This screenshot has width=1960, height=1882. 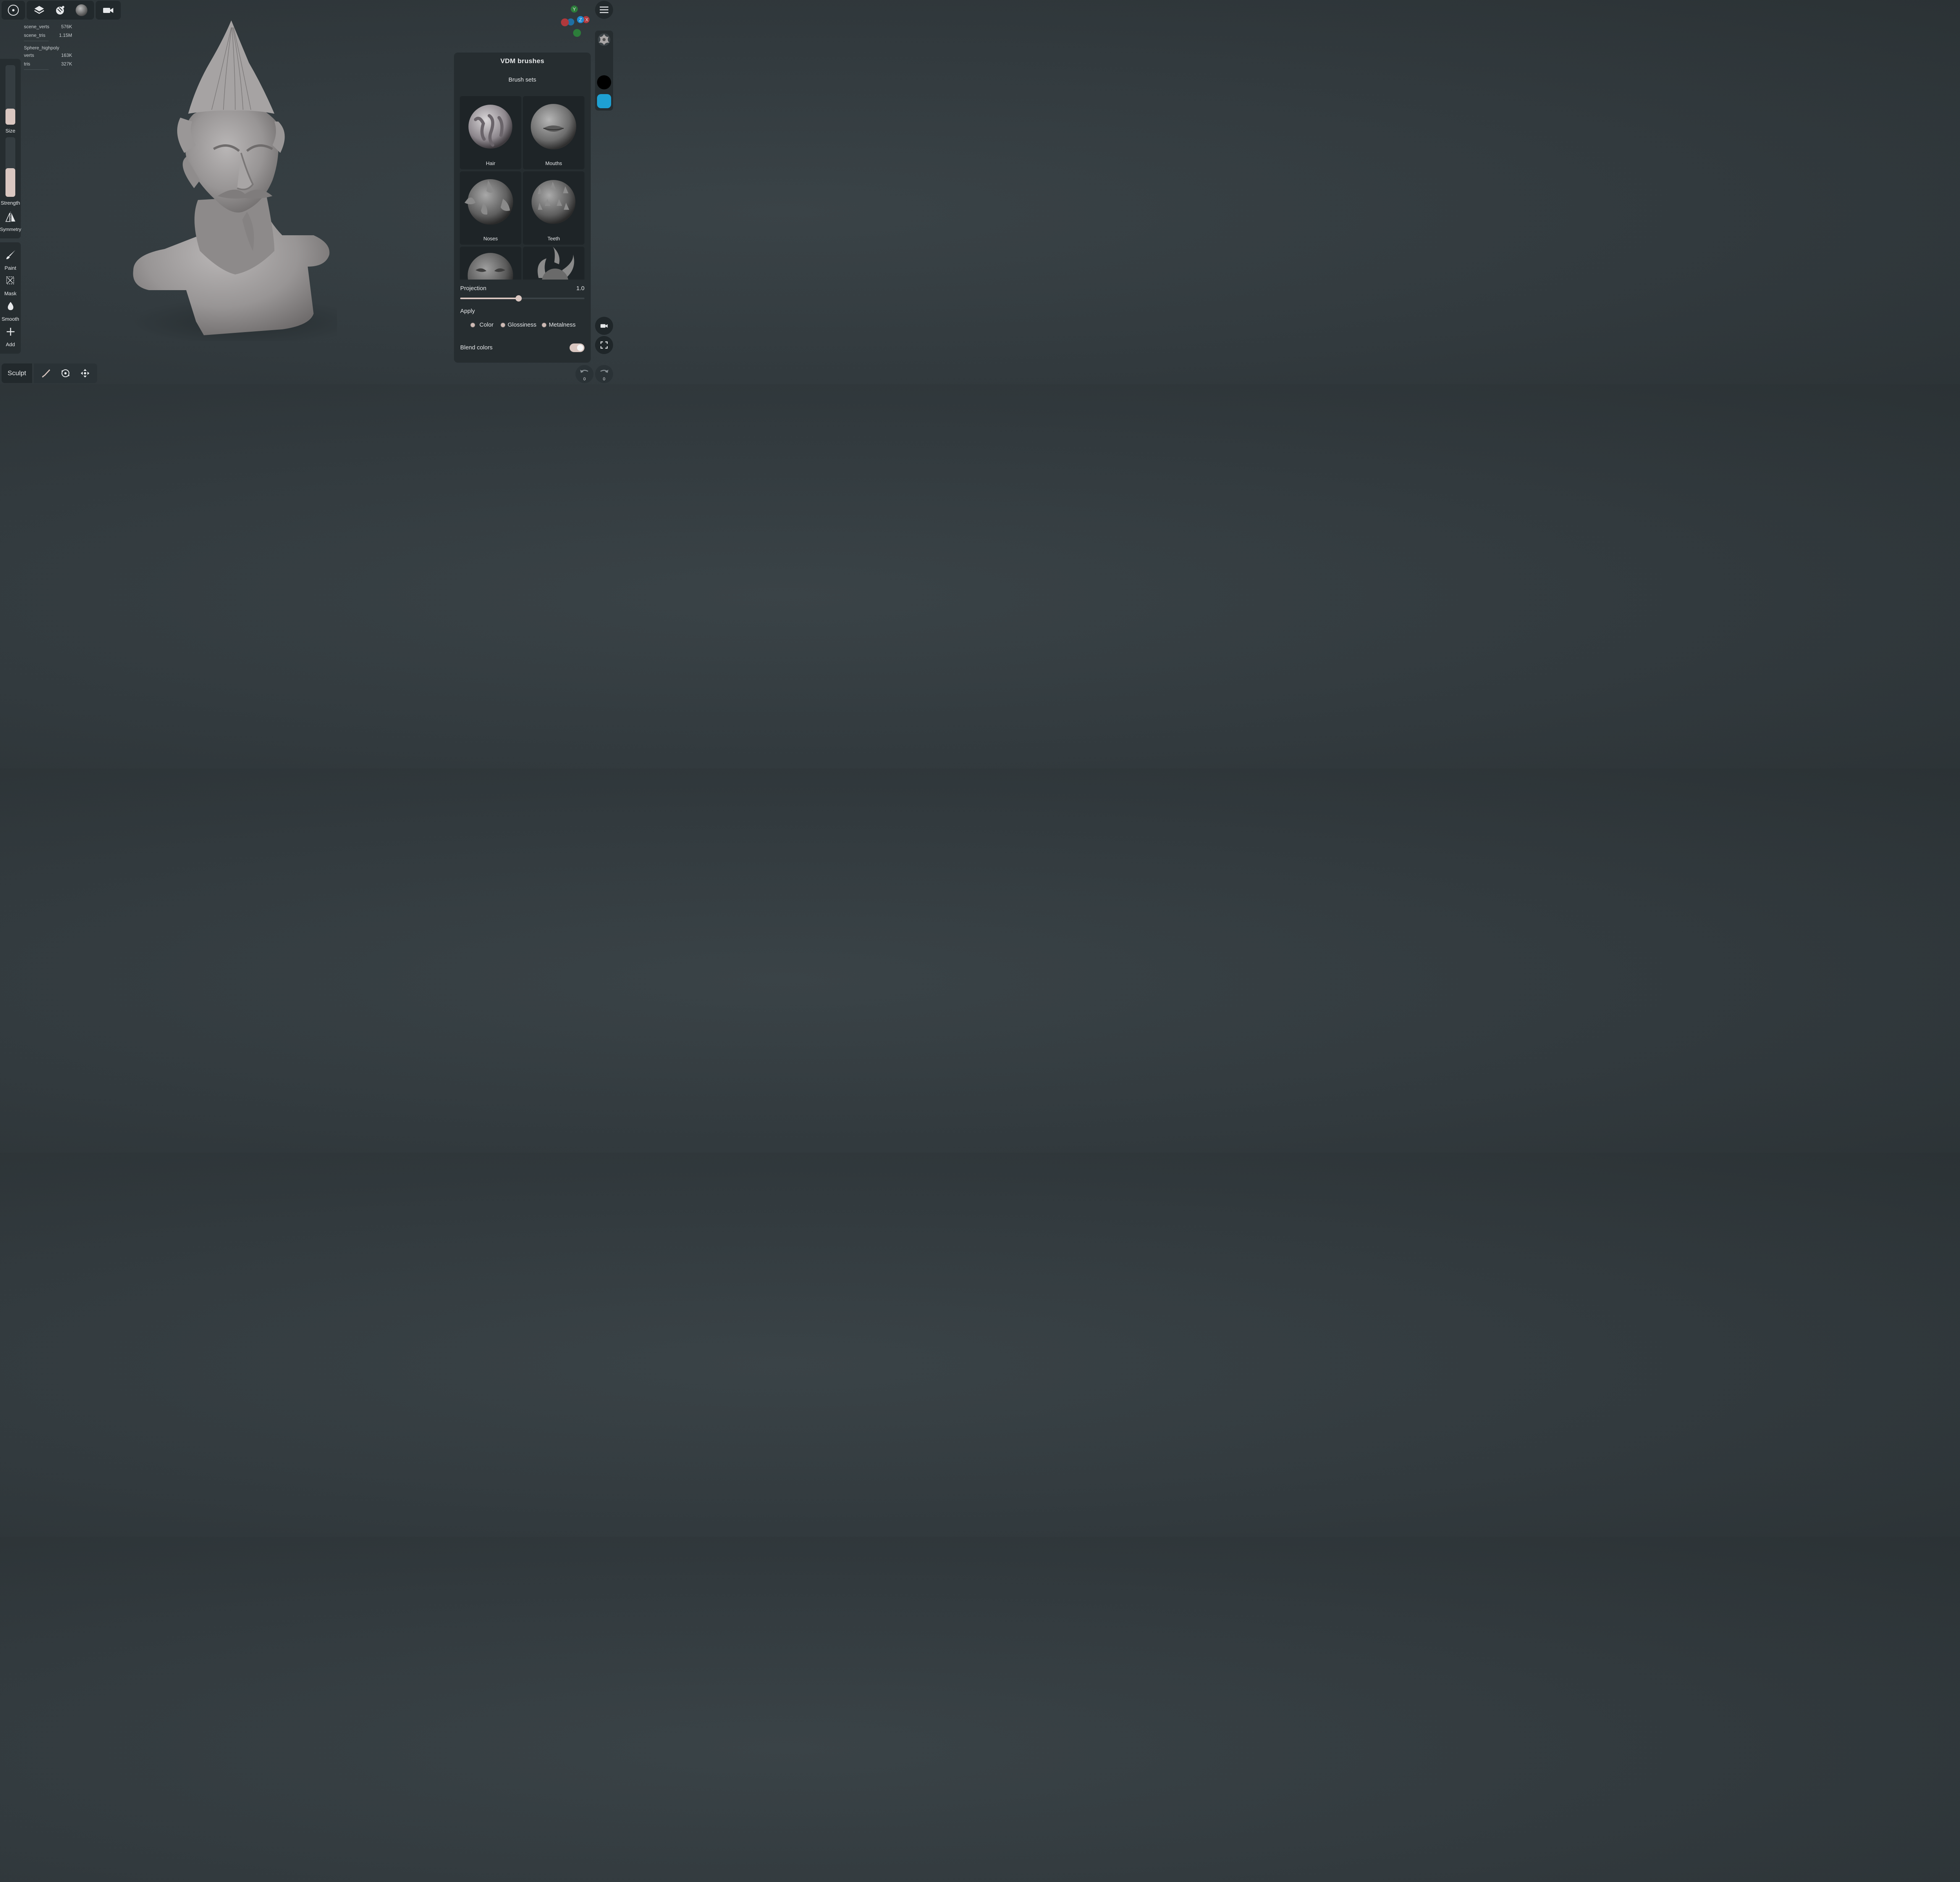 I want to click on brush-tool-icon, so click(x=46, y=373).